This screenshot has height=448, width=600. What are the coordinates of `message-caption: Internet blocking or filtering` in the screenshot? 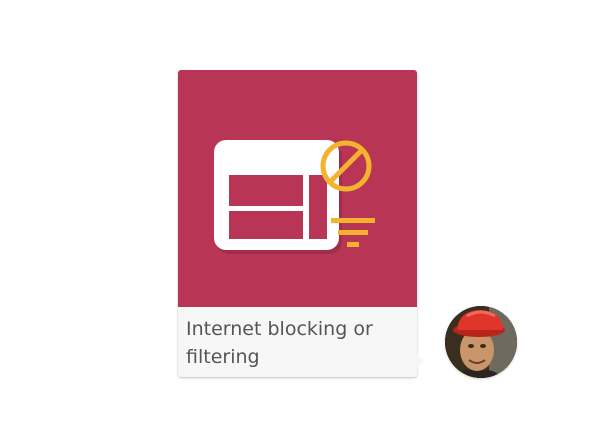 It's located at (279, 343).